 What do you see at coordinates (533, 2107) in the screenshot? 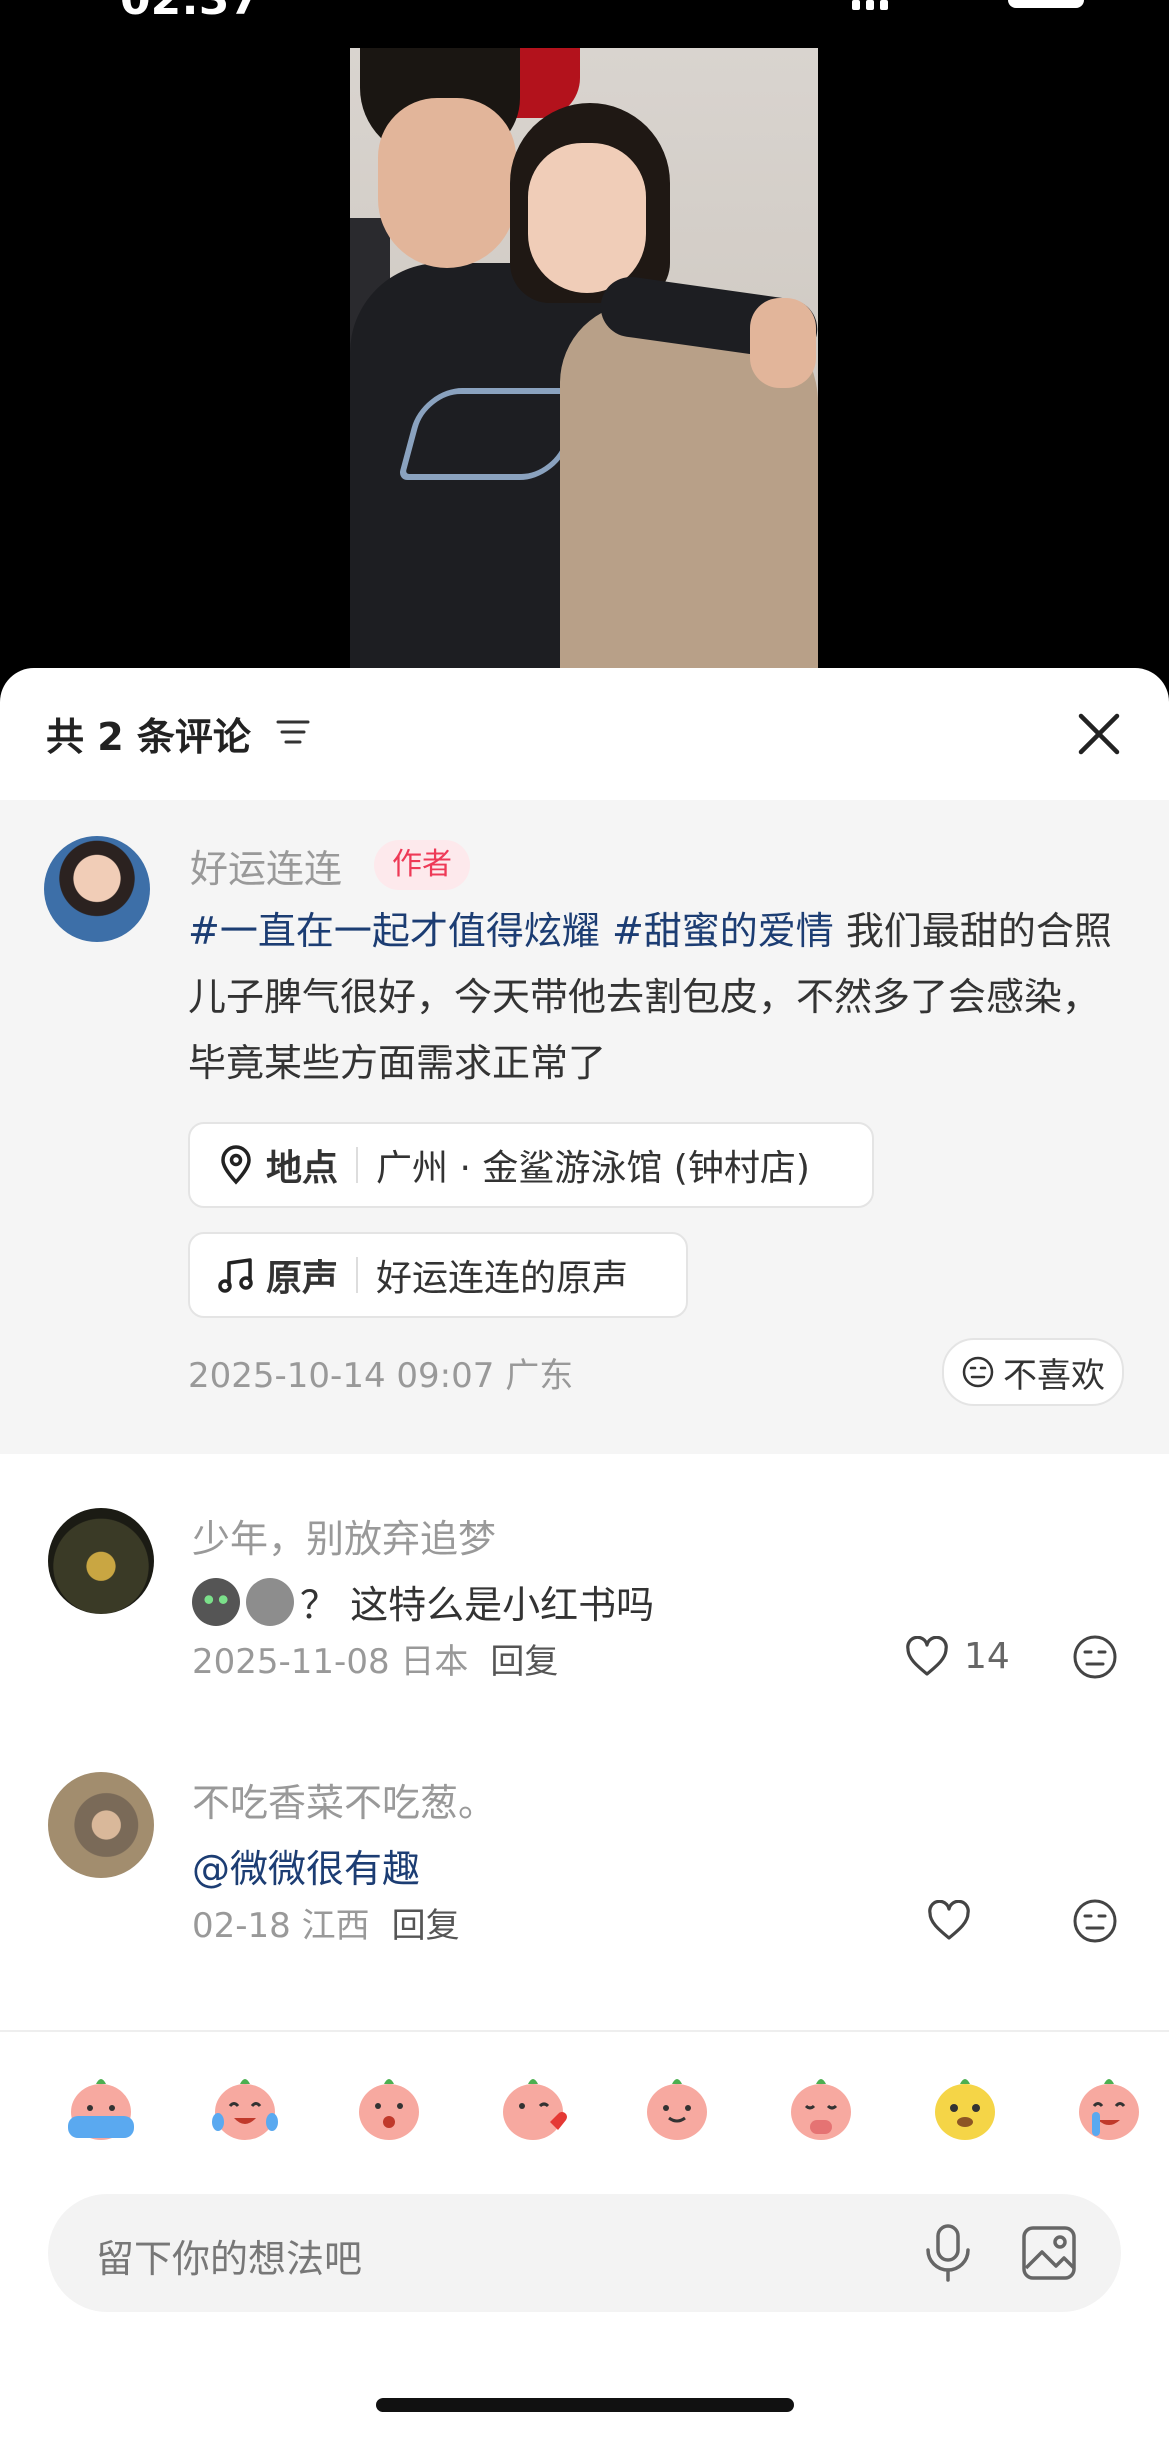
I see `kiss-sticker-icon` at bounding box center [533, 2107].